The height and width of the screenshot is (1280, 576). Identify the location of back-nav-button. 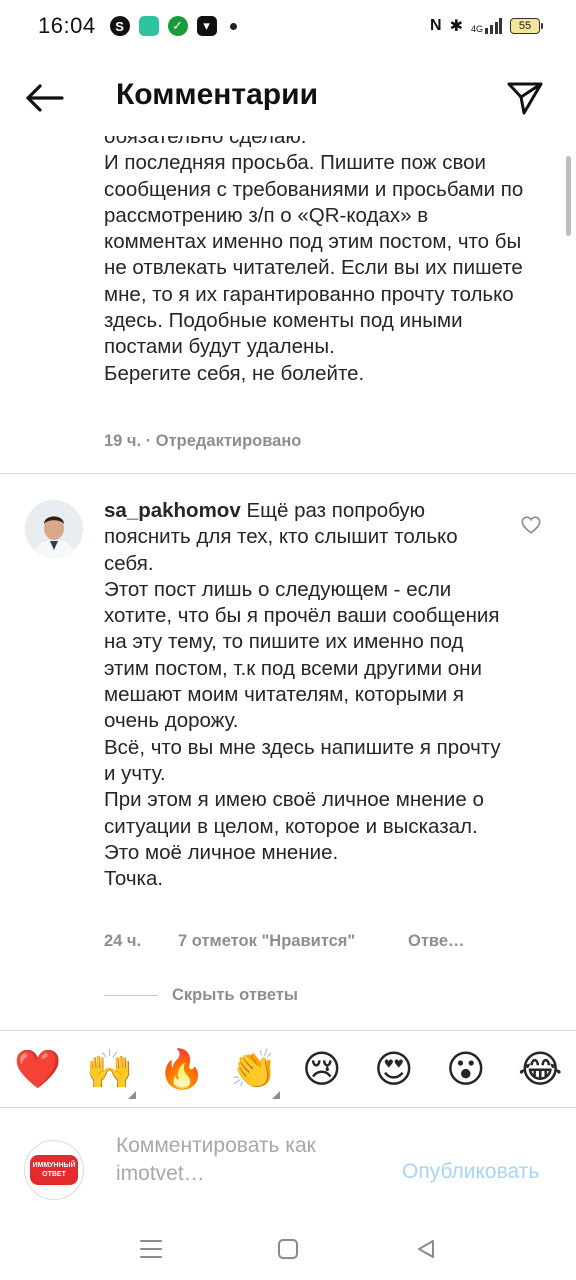
(426, 1249).